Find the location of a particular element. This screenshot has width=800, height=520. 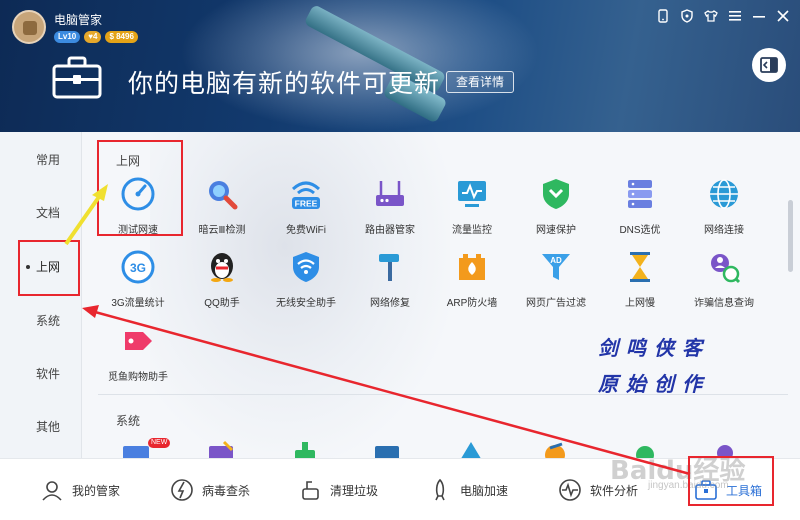

tool-slow-internet: 上网慢 is located at coordinates (640, 282).